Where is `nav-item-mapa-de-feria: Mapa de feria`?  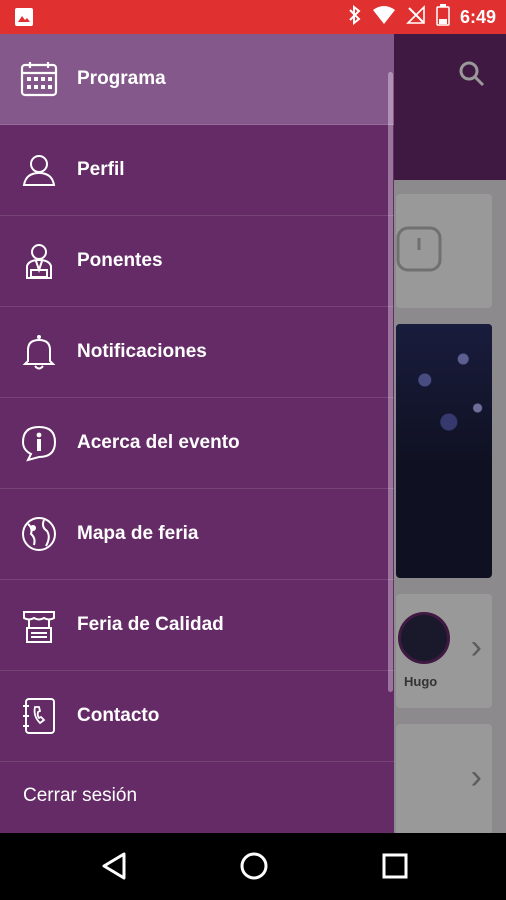
nav-item-mapa-de-feria: Mapa de feria is located at coordinates (197, 534).